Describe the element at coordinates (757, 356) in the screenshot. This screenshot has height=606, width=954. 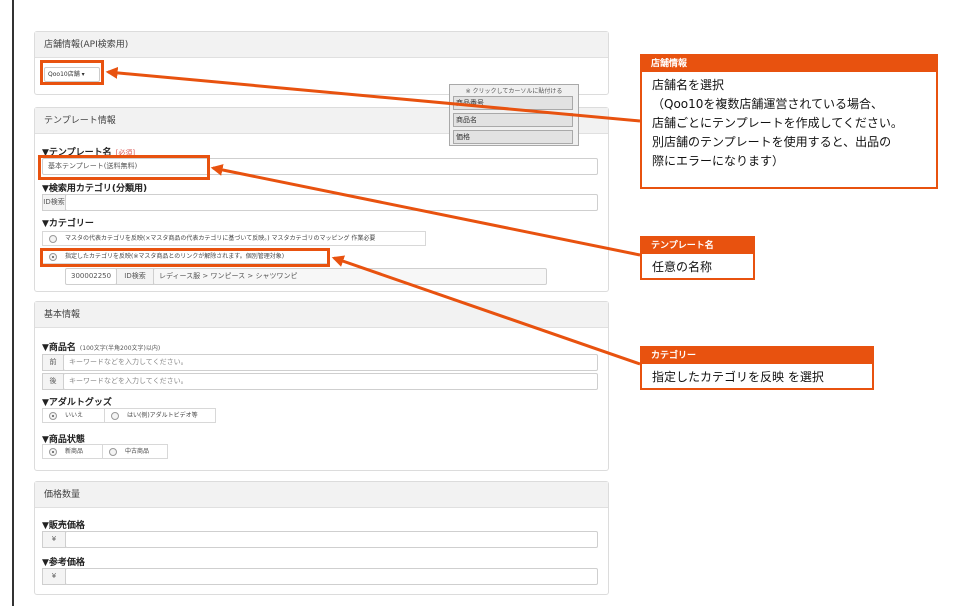
I see `callout-category-title: カテゴリー` at that location.